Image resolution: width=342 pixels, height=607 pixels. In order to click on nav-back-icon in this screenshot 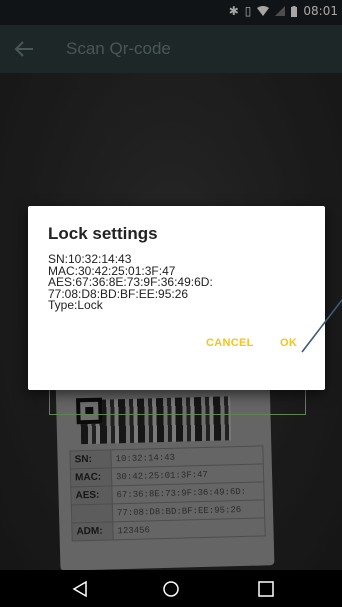, I will do `click(80, 589)`.